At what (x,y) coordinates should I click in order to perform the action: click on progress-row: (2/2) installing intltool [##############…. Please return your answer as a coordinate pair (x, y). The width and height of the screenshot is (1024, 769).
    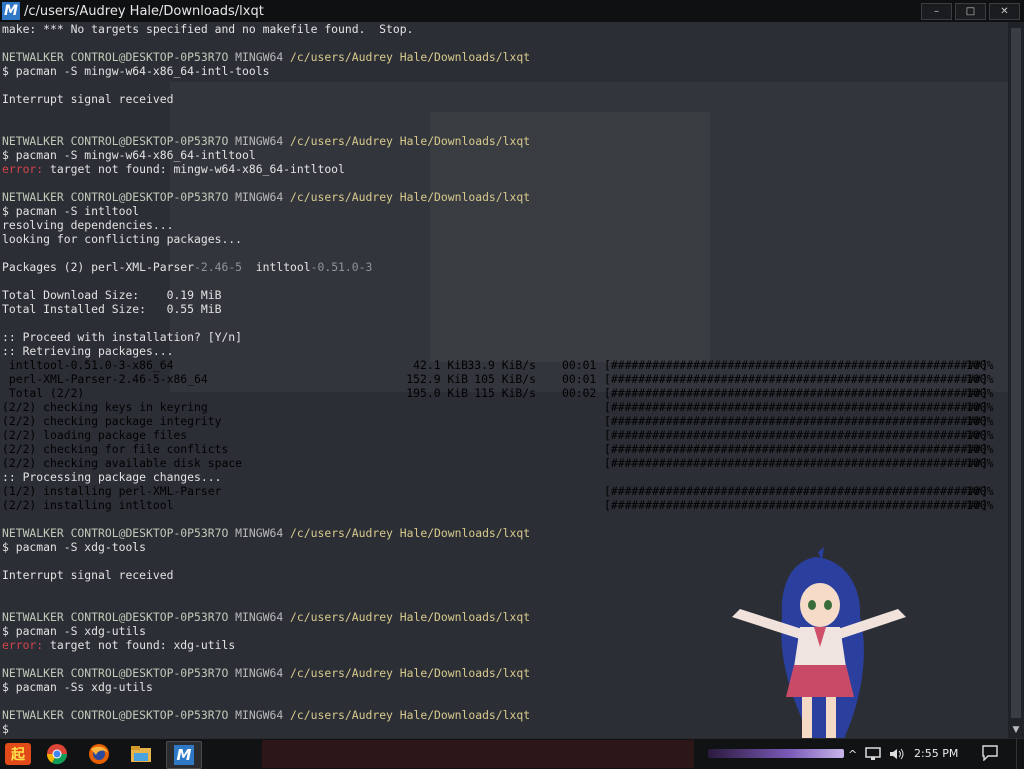
    Looking at the image, I should click on (504, 505).